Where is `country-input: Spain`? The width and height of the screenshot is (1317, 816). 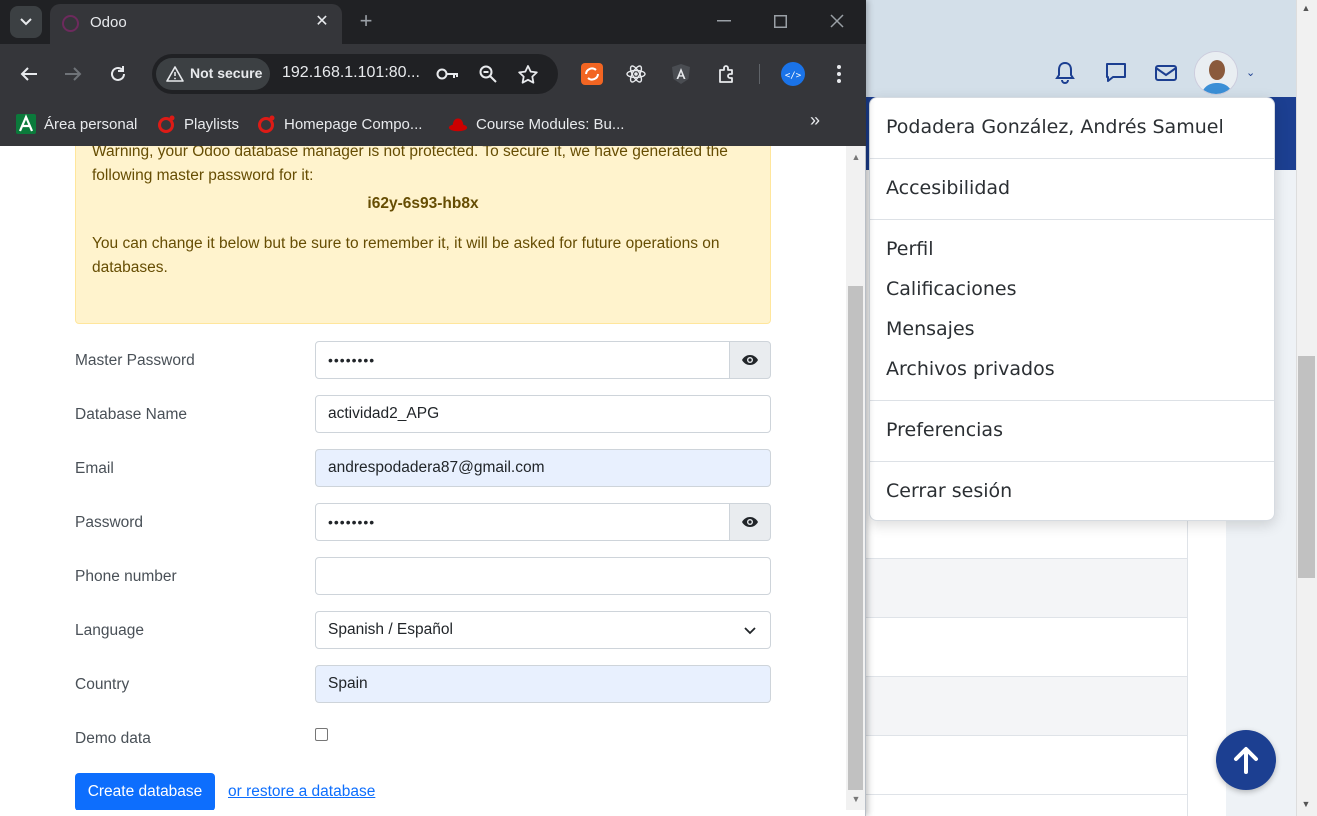
country-input: Spain is located at coordinates (543, 684).